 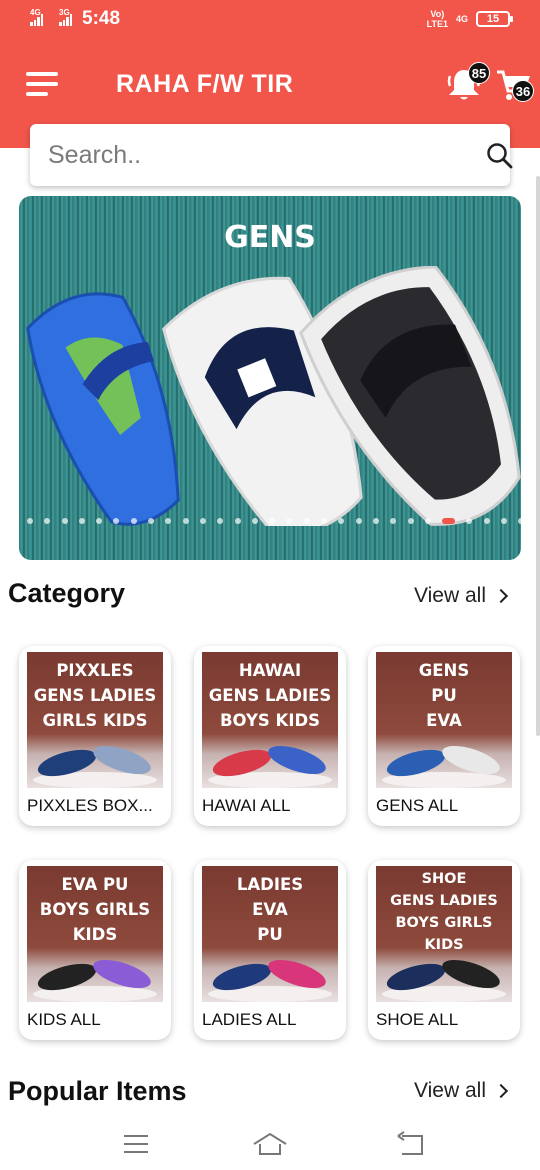 I want to click on category-card: EVA PU BOYS GIRLS KIDS KIDS ALL, so click(x=95, y=950).